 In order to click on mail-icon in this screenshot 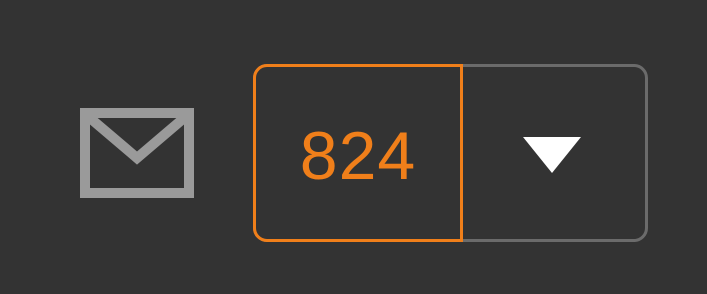, I will do `click(137, 153)`.